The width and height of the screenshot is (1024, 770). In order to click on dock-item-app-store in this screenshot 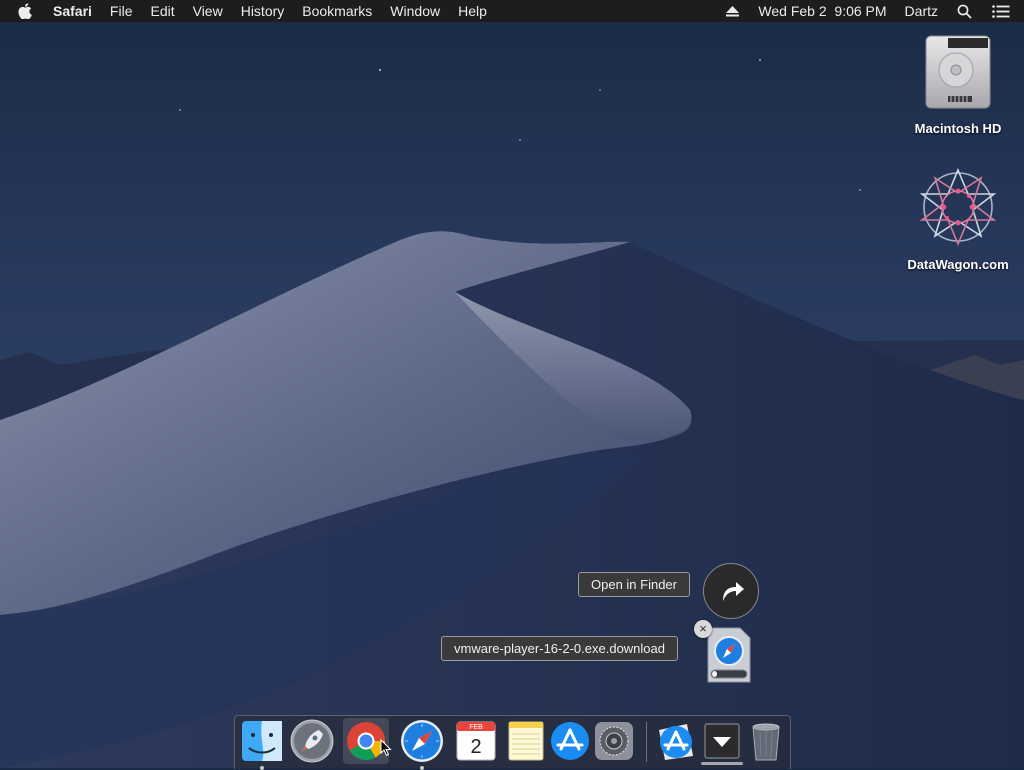, I will do `click(570, 741)`.